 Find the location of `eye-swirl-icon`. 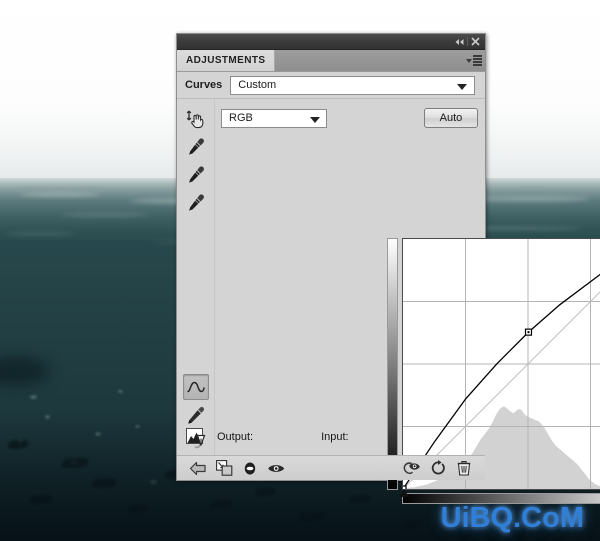

eye-swirl-icon is located at coordinates (412, 468).